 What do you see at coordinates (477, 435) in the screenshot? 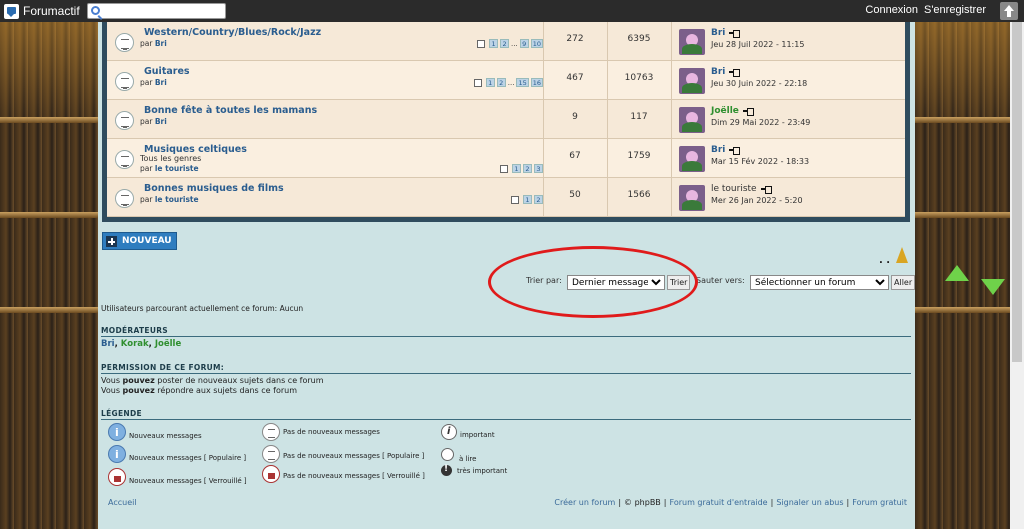
I see `legend-label: important` at bounding box center [477, 435].